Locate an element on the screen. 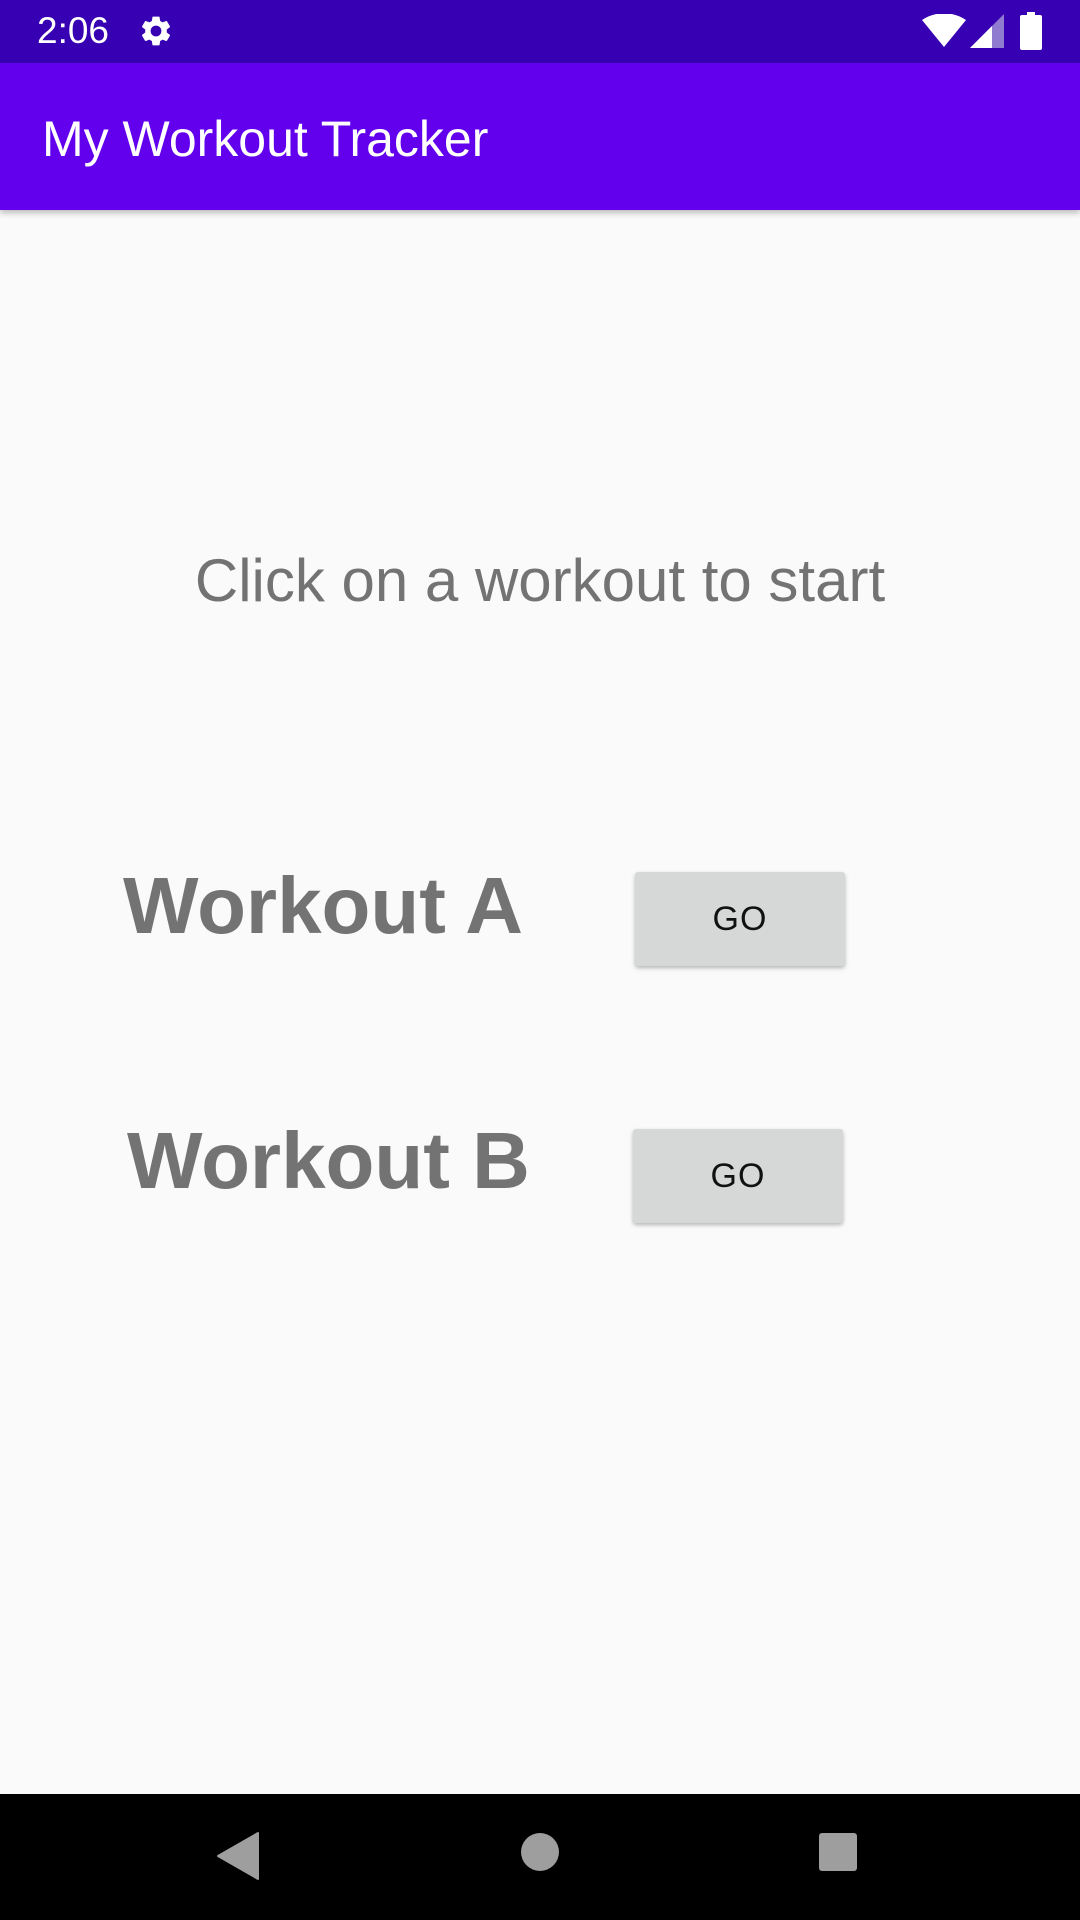 The image size is (1080, 1920). workout-a-label: Workout A is located at coordinates (323, 905).